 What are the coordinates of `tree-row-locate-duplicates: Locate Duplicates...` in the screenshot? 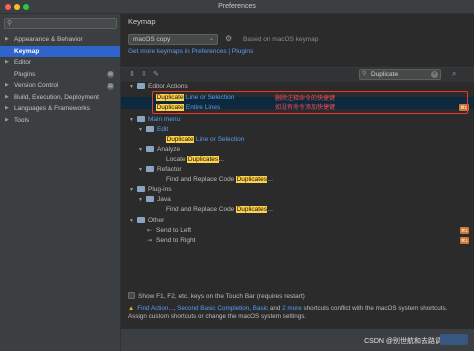 It's located at (195, 160).